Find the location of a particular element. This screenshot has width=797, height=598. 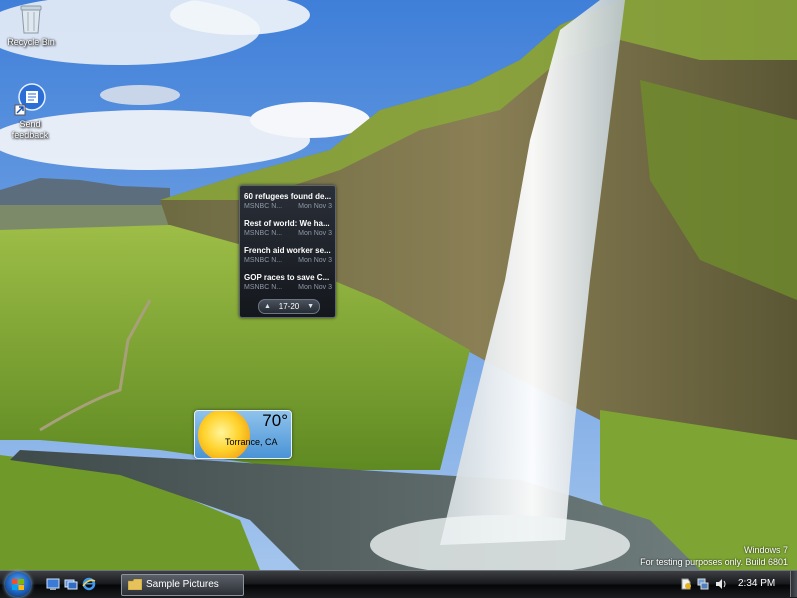

sun-icon is located at coordinates (224, 434).